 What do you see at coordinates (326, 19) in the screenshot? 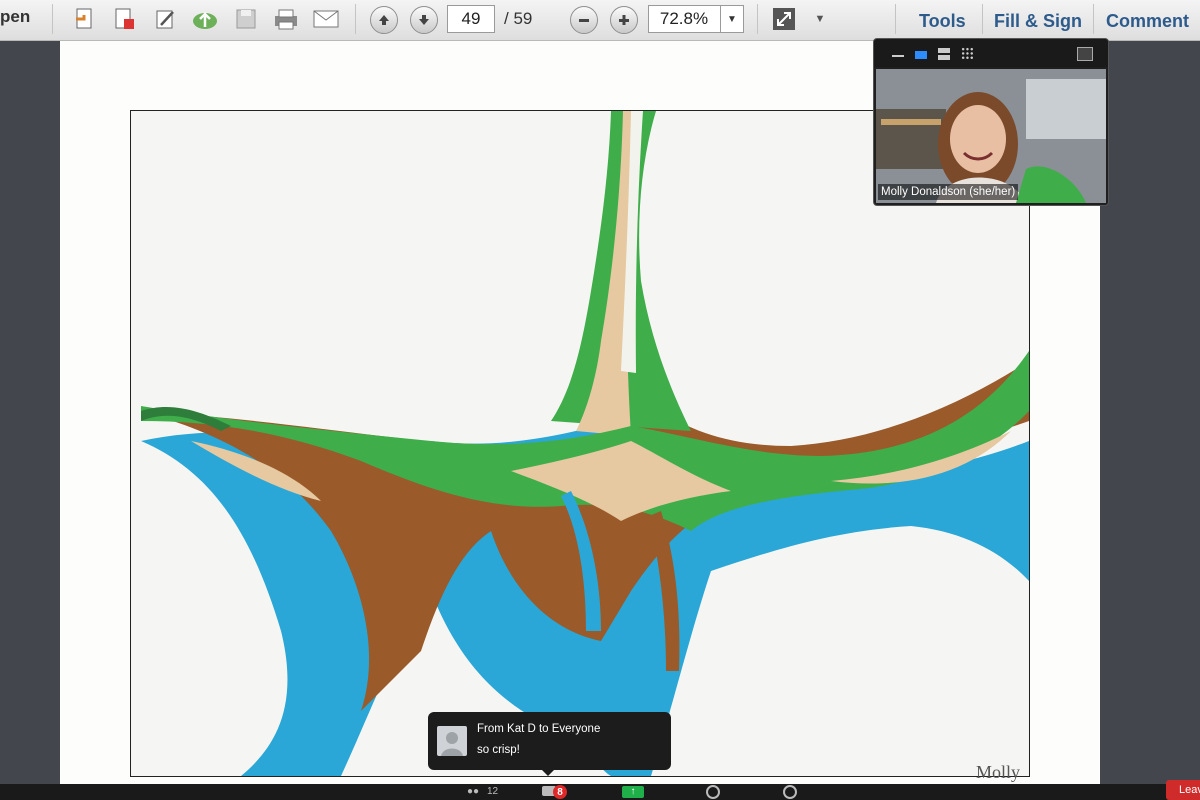
I see `email-icon` at bounding box center [326, 19].